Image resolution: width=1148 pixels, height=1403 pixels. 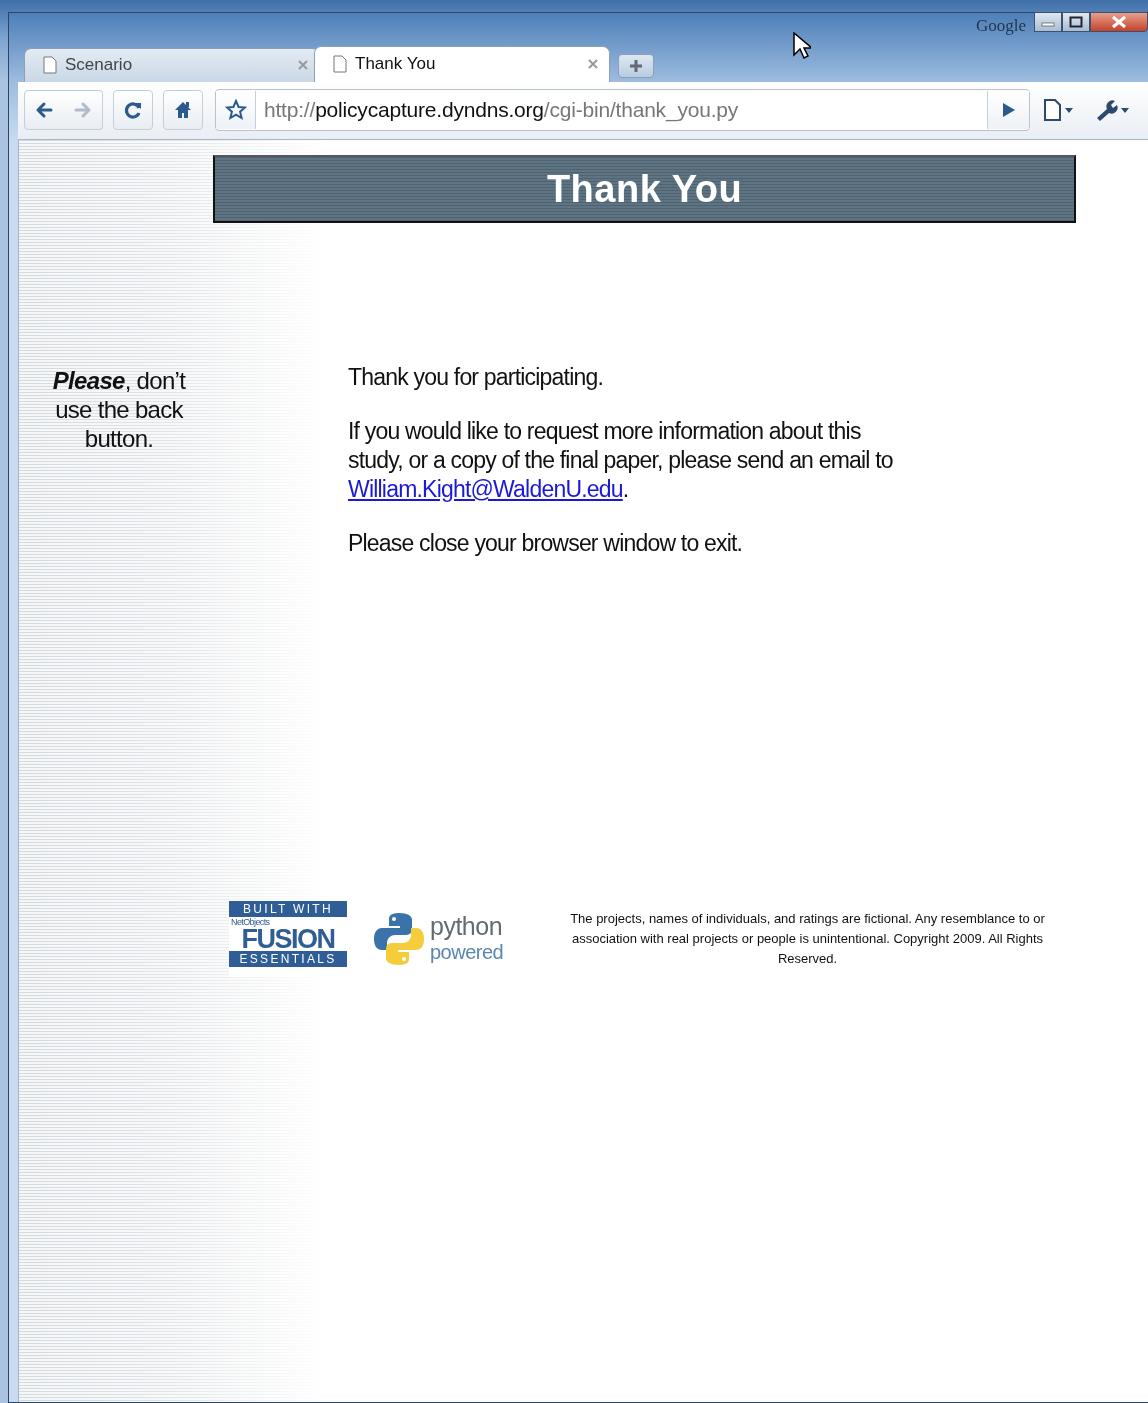 I want to click on browser-tab: Thank You, so click(x=462, y=63).